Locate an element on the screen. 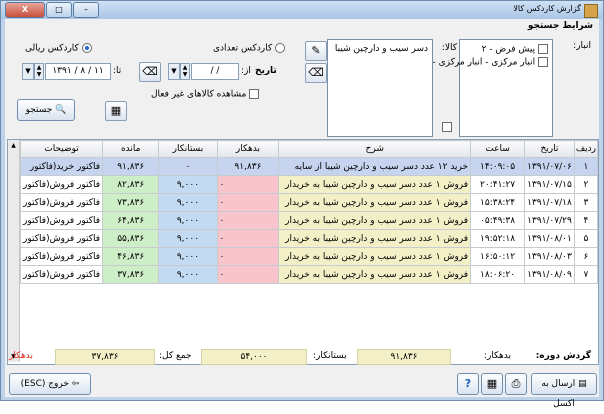  from-date-dropdown: ▼ is located at coordinates (174, 71).